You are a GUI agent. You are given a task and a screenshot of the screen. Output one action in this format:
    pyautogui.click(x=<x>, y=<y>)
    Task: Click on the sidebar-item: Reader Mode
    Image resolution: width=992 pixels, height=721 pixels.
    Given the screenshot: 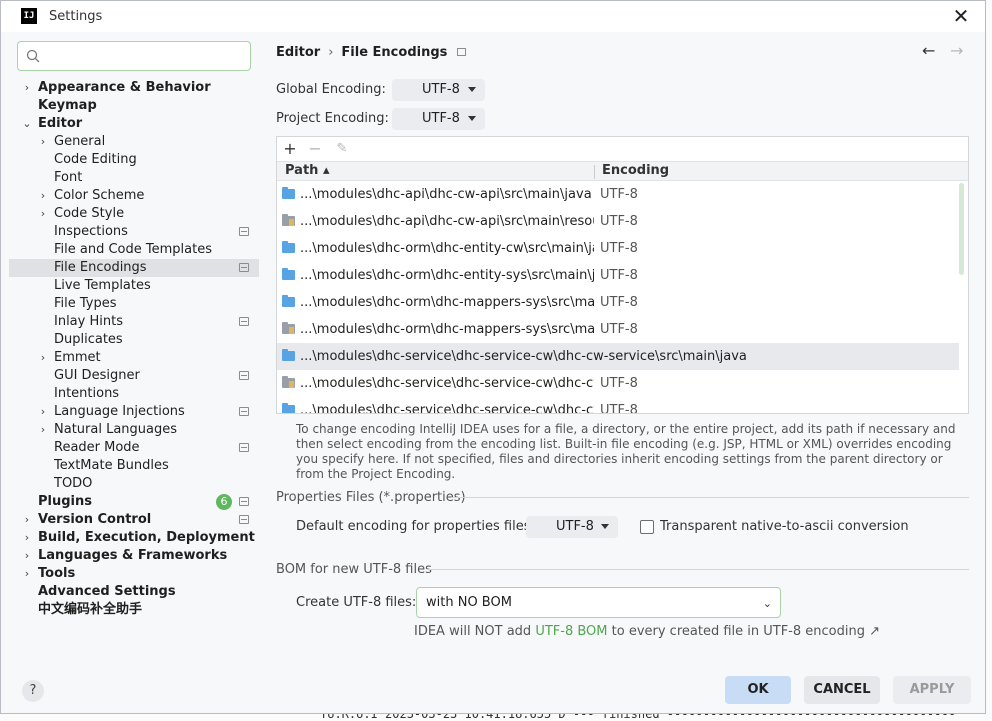 What is the action you would take?
    pyautogui.click(x=134, y=448)
    